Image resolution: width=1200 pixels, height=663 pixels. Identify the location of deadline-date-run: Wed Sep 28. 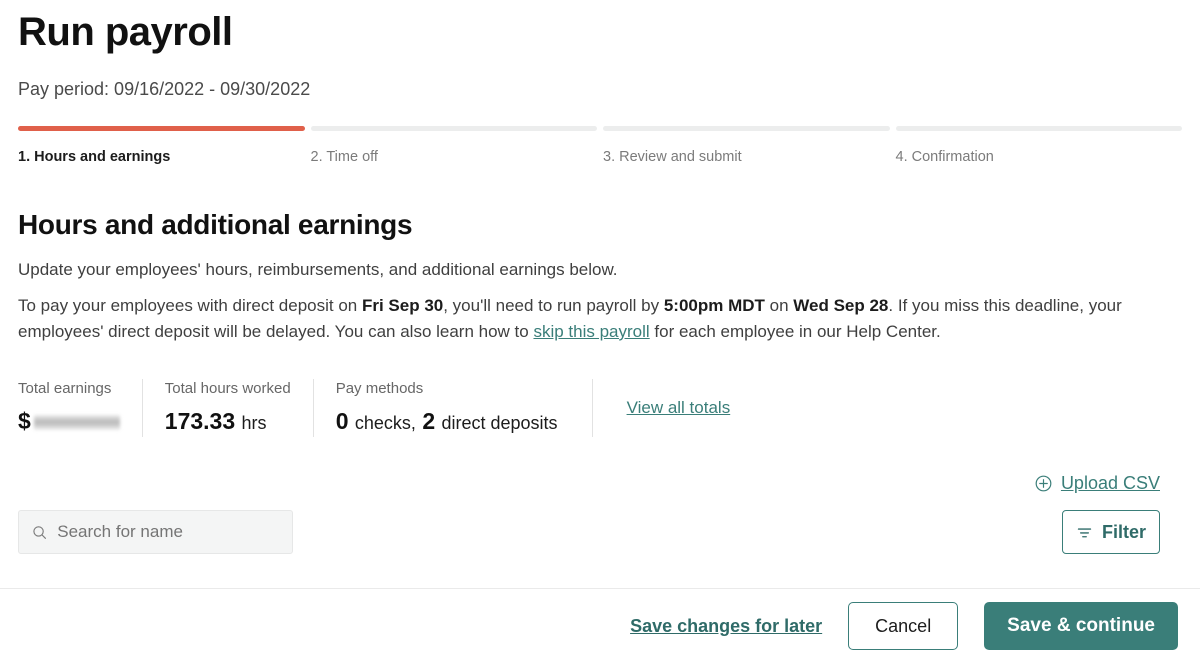
(841, 305).